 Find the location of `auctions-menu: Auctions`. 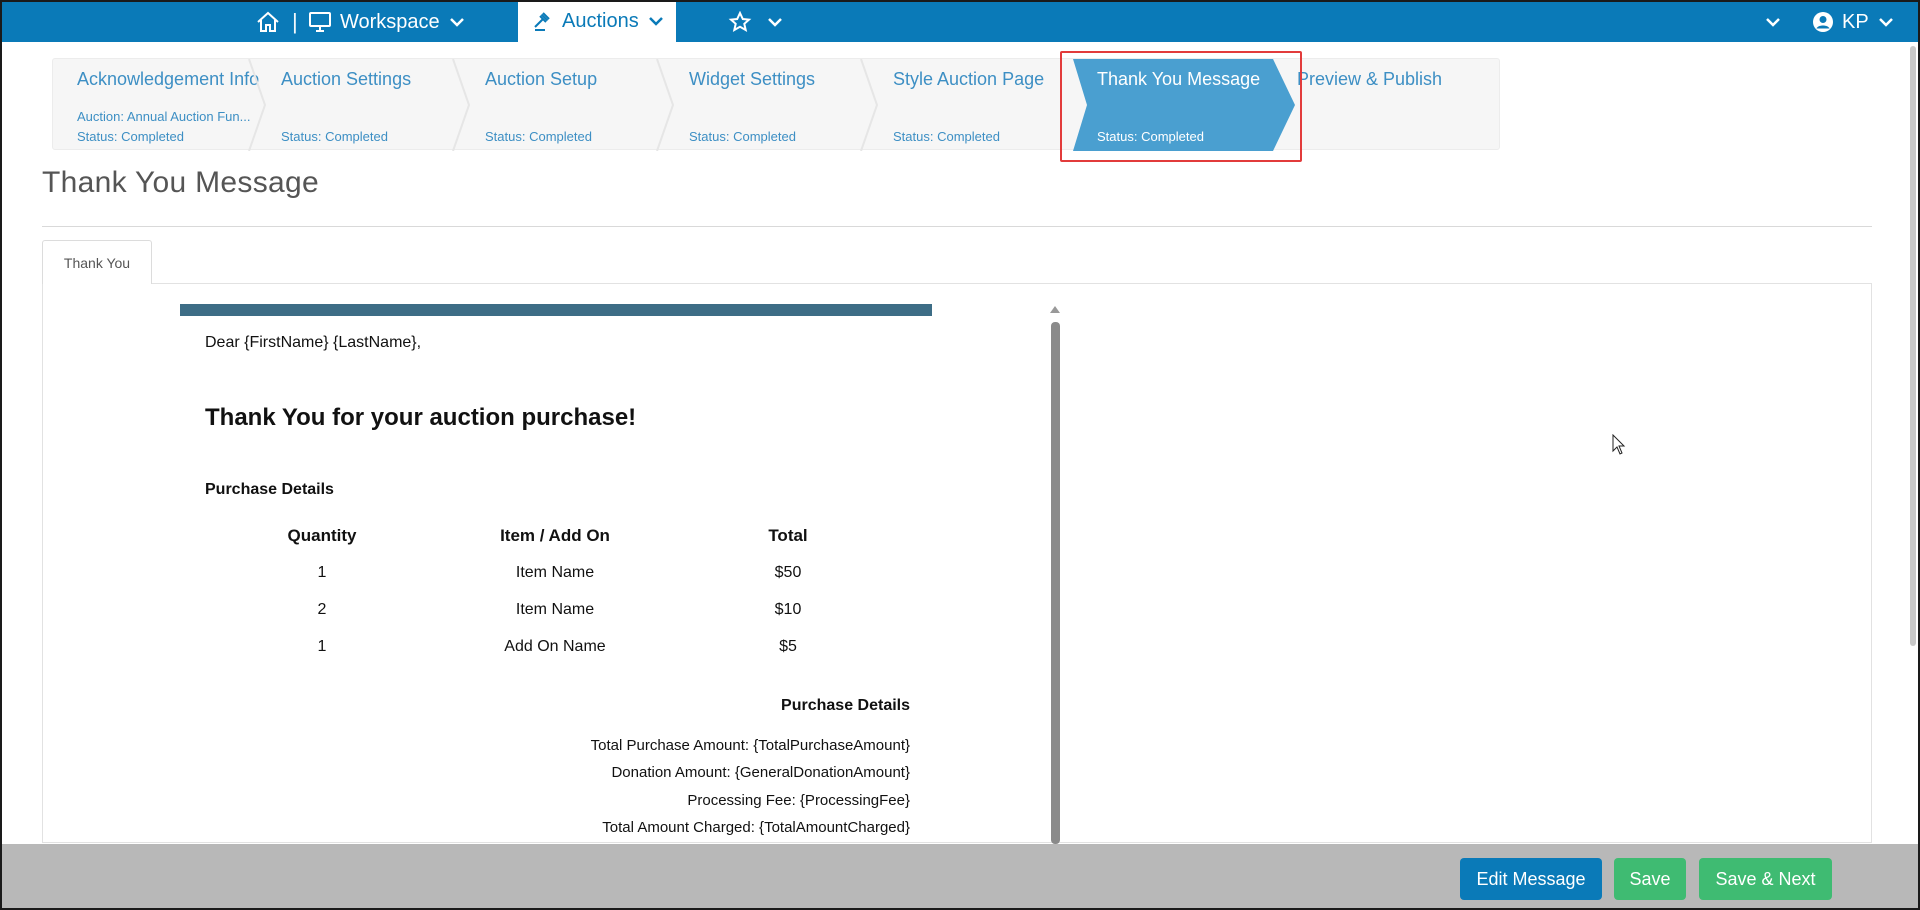

auctions-menu: Auctions is located at coordinates (597, 22).